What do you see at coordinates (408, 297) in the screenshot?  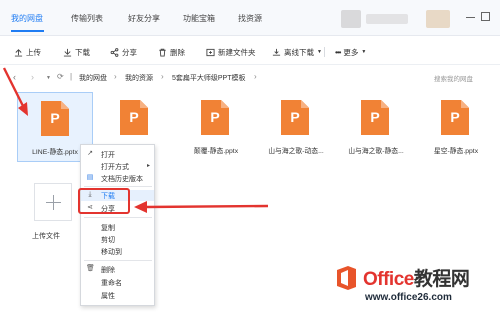 I see `watermark-url: www.office26.com` at bounding box center [408, 297].